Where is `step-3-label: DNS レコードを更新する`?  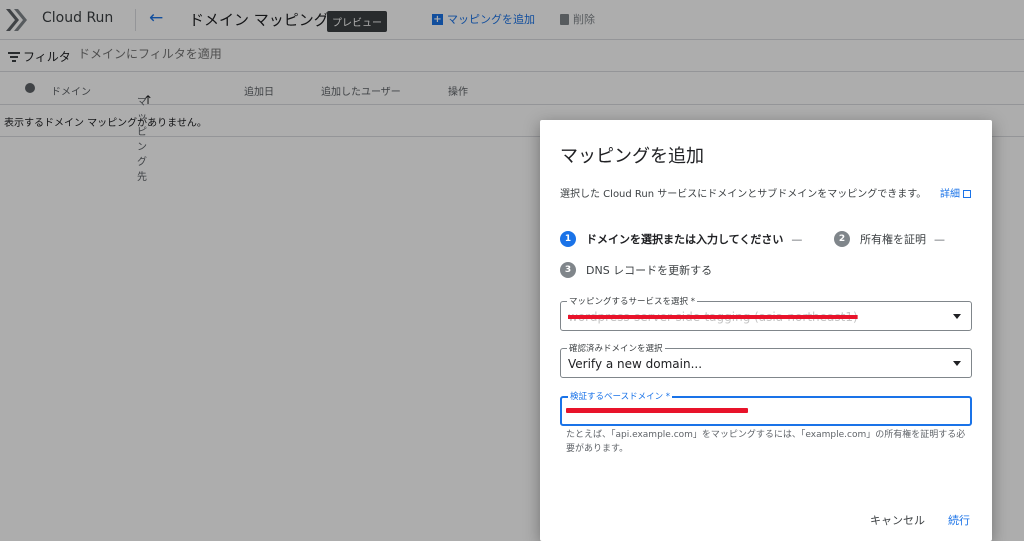 step-3-label: DNS レコードを更新する is located at coordinates (649, 270).